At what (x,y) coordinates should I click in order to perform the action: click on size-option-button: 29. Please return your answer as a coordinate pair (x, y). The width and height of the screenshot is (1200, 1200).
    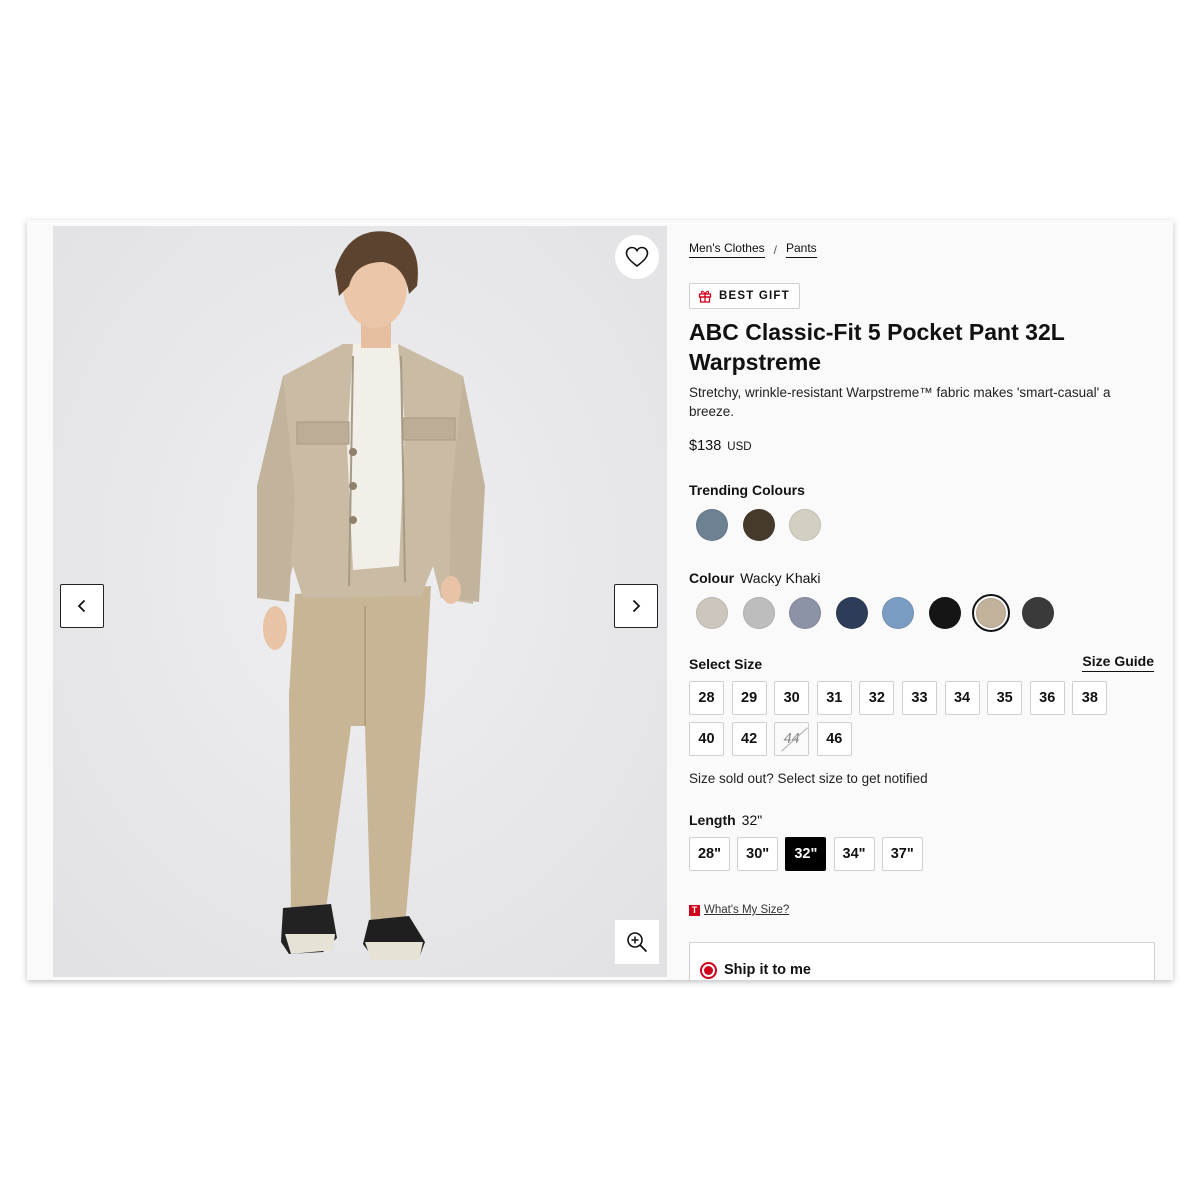
    Looking at the image, I should click on (749, 698).